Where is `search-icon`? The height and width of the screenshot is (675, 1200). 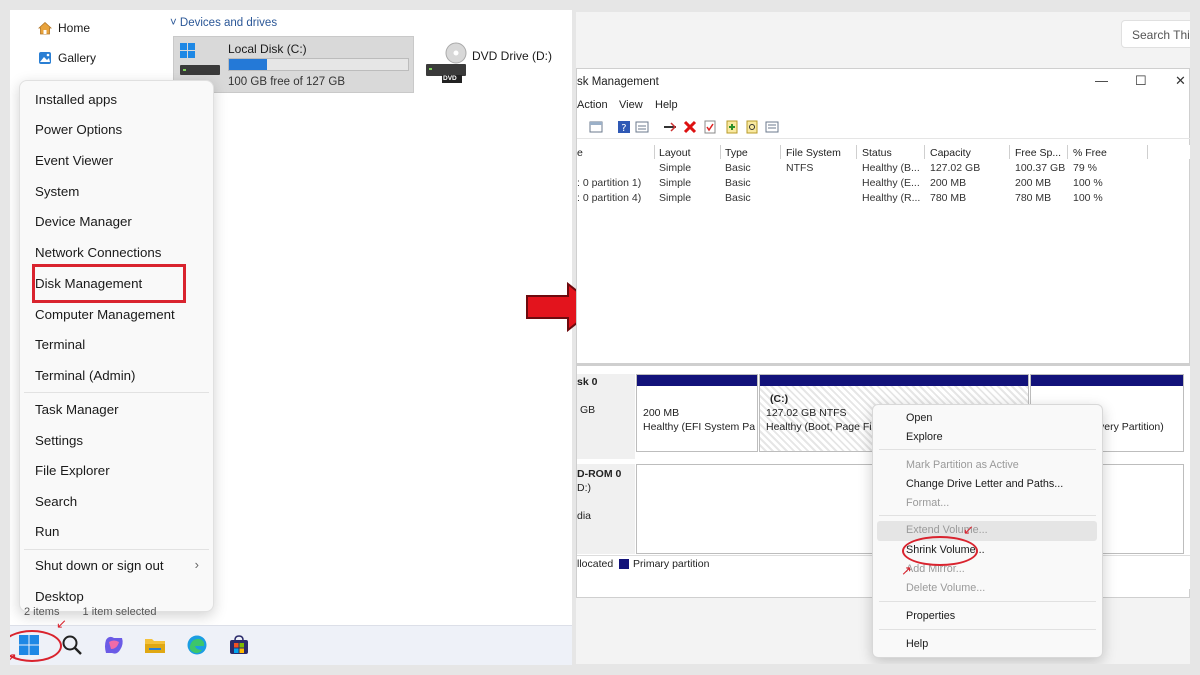
search-icon is located at coordinates (72, 645).